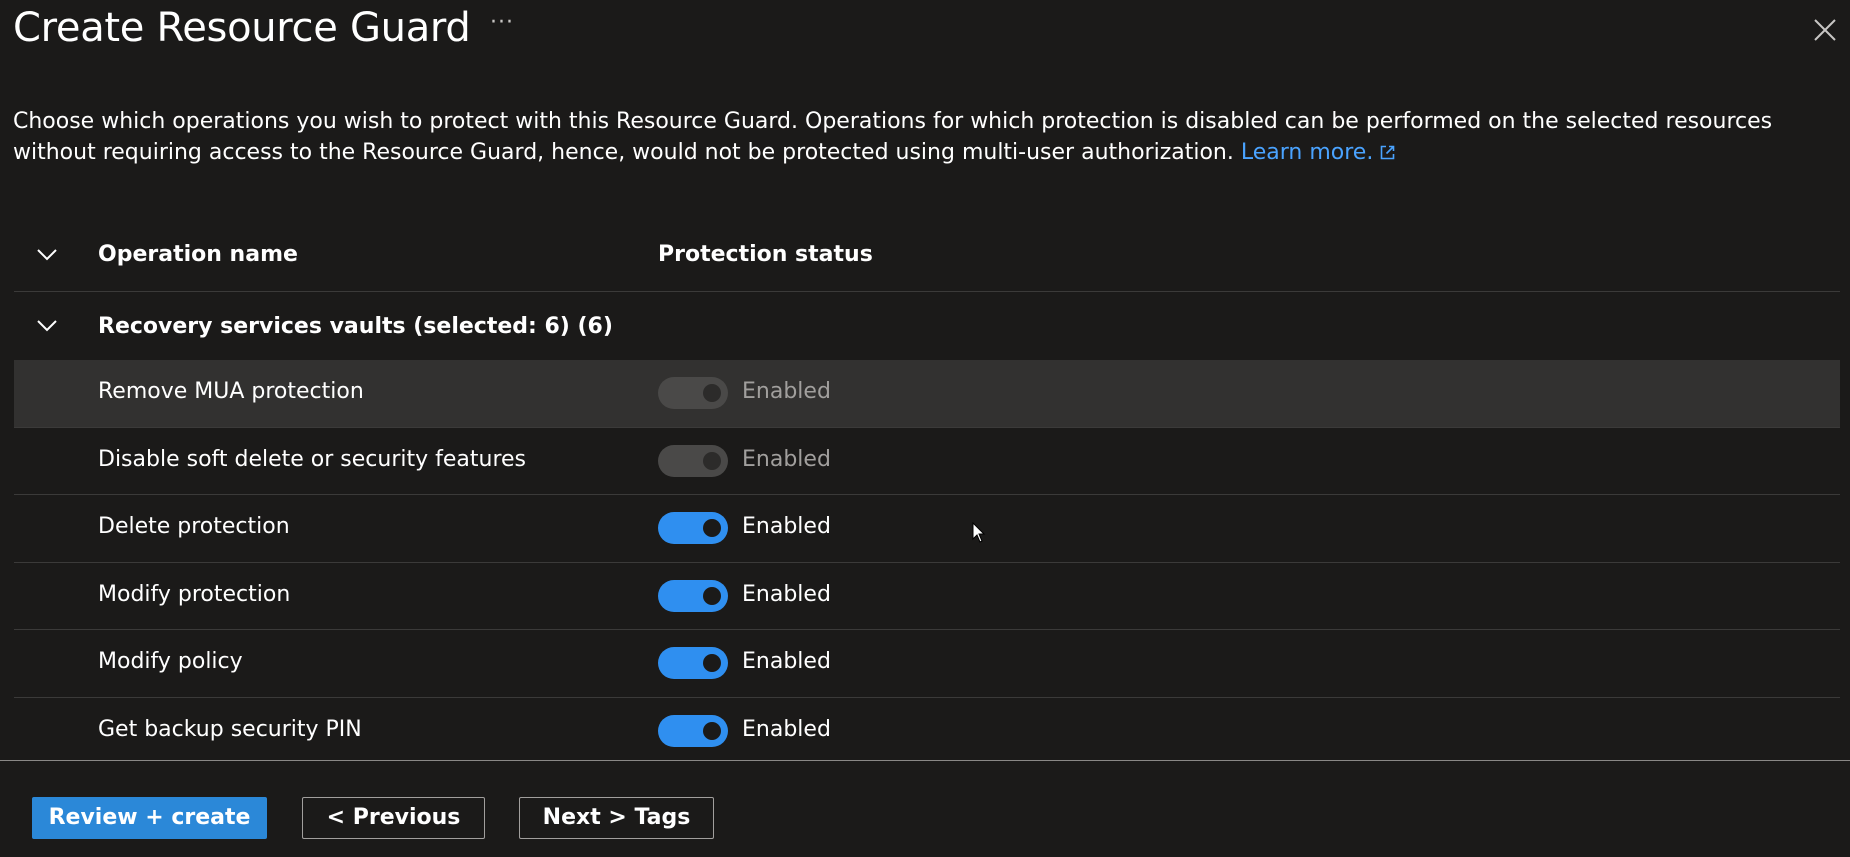 This screenshot has height=857, width=1850. Describe the element at coordinates (927, 732) in the screenshot. I see `table-row: Get backup security PIN Enabled` at that location.